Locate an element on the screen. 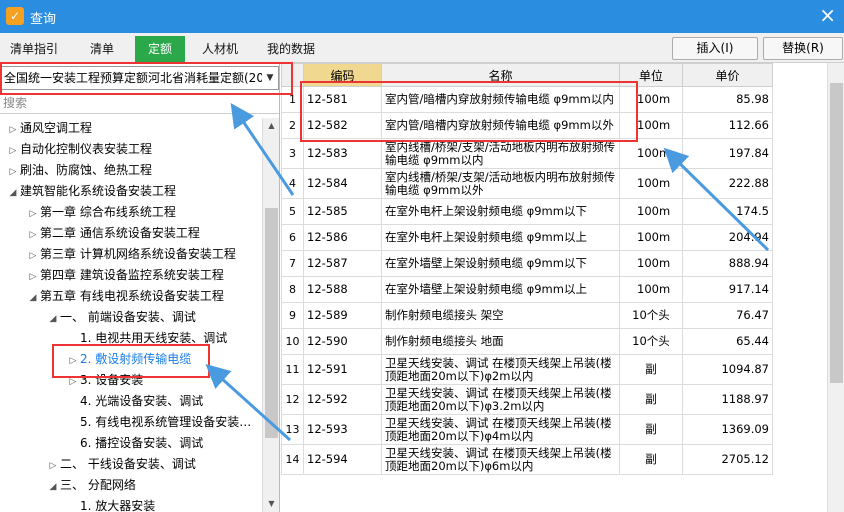  table-row: 9 12-589 制作射频电缆接头 架空 10个头 76.47 is located at coordinates (527, 315).